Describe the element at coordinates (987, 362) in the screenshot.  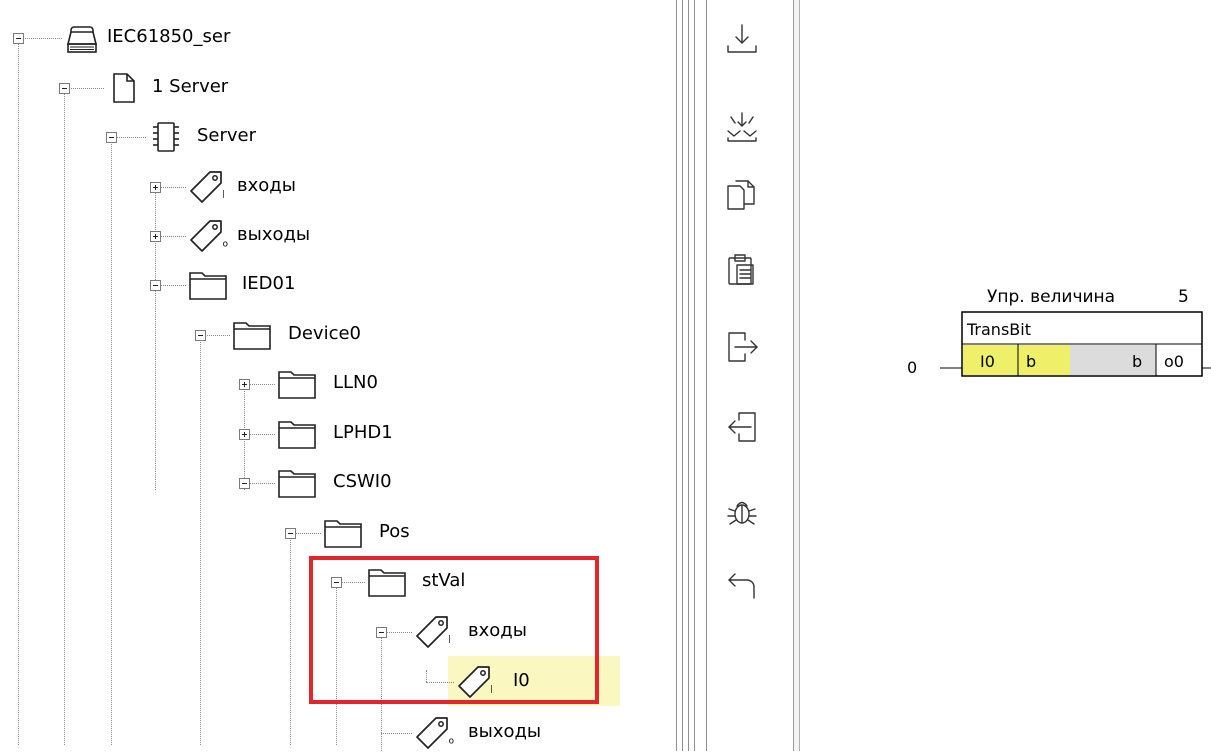
I see `block-input-pin: I0` at that location.